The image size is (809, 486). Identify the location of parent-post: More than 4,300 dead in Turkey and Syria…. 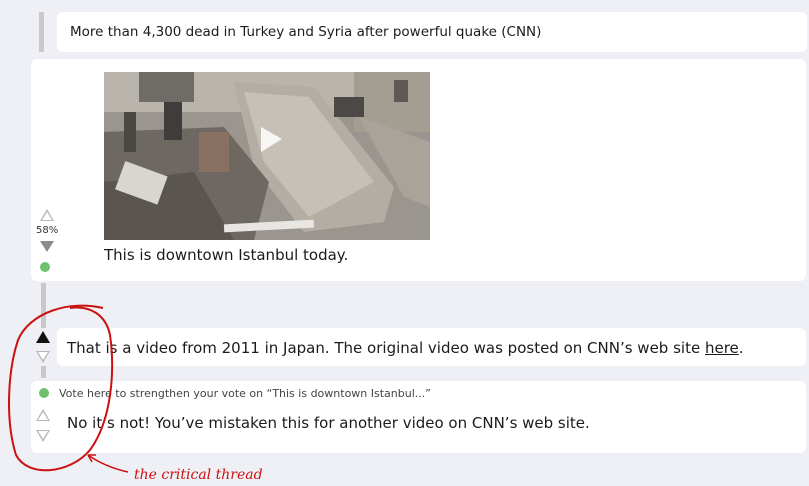
(432, 32).